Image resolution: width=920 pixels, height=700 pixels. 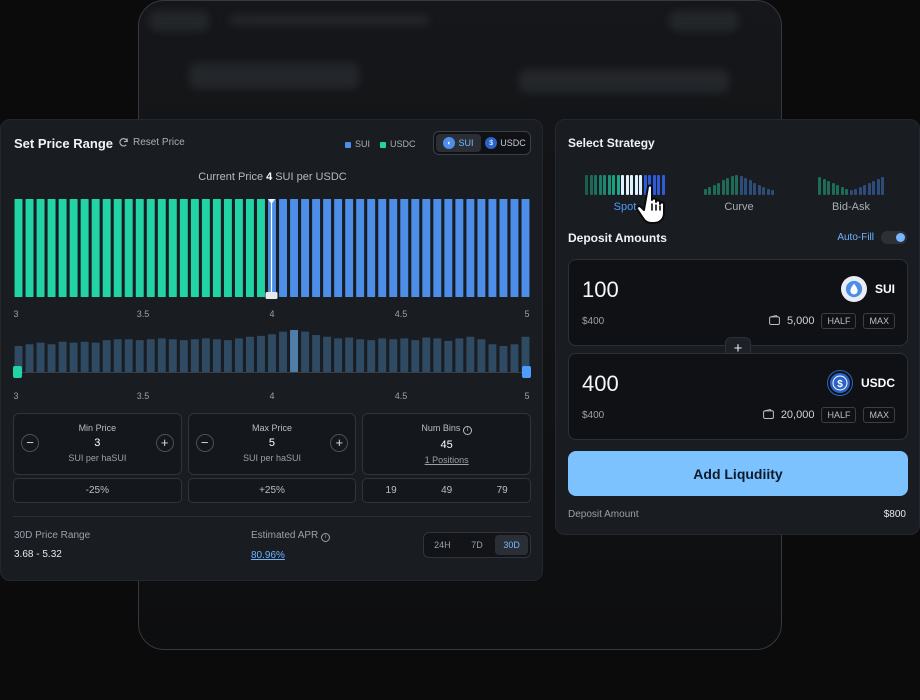 I want to click on min-price-increment: +, so click(x=164, y=443).